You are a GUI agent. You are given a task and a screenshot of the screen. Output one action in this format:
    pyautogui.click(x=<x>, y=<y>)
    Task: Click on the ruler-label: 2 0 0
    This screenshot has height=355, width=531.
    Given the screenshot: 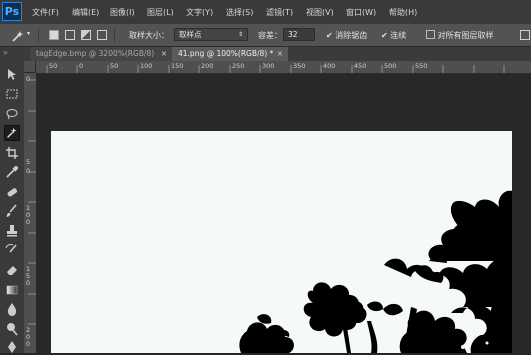 What is the action you would take?
    pyautogui.click(x=28, y=337)
    